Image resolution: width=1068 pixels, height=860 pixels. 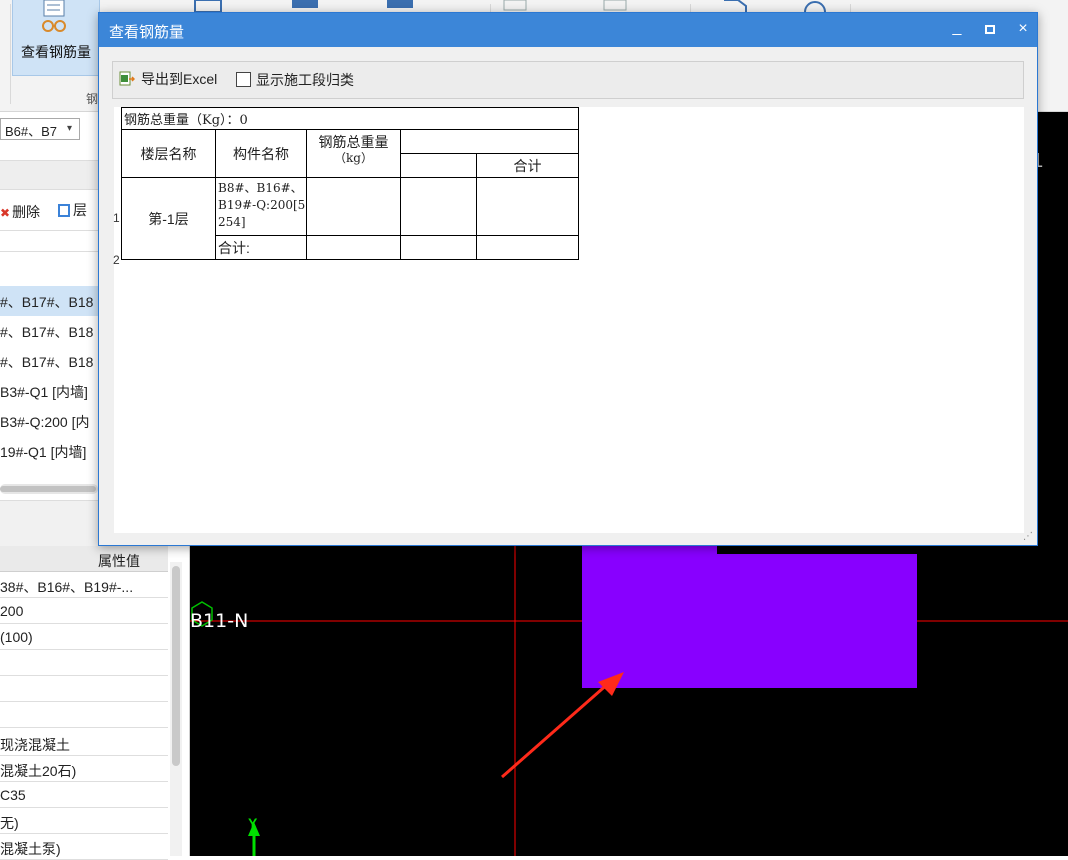 What do you see at coordinates (70, 128) in the screenshot?
I see `chevron-down-icon: ▾` at bounding box center [70, 128].